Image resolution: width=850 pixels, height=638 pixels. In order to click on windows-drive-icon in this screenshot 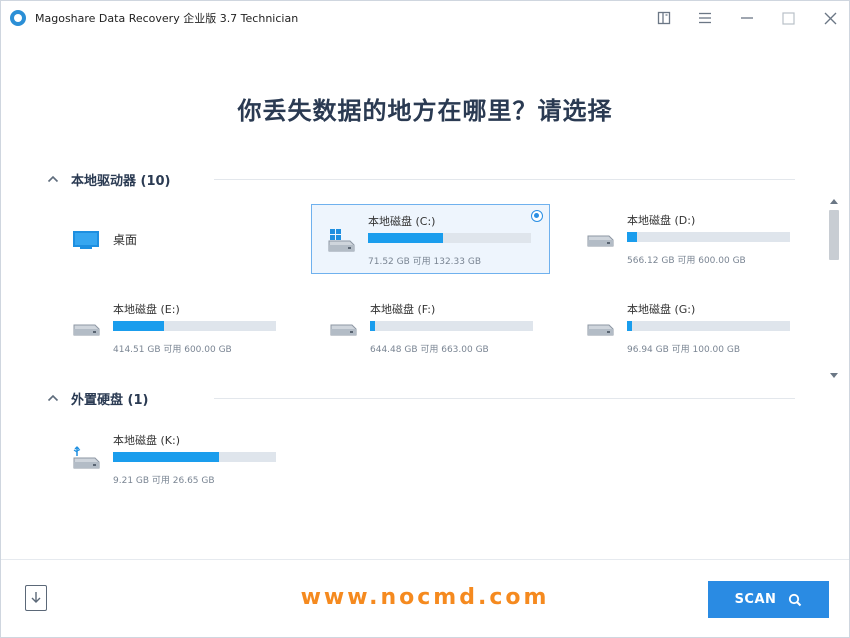, I will do `click(341, 240)`.